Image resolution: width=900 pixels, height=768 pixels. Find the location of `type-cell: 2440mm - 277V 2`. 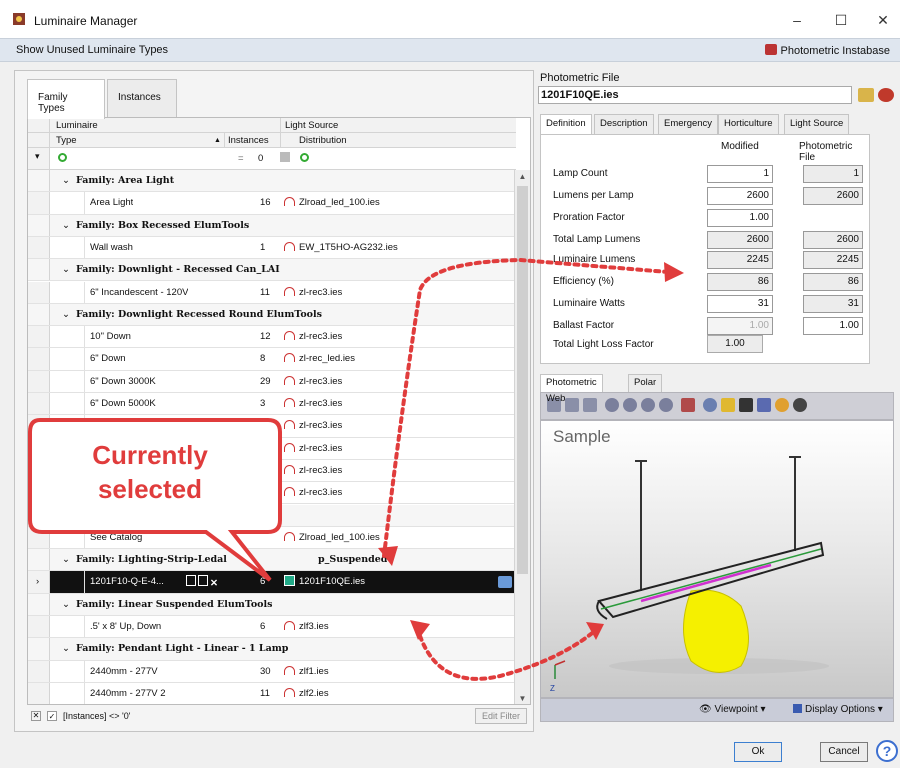

type-cell: 2440mm - 277V 2 is located at coordinates (128, 693).